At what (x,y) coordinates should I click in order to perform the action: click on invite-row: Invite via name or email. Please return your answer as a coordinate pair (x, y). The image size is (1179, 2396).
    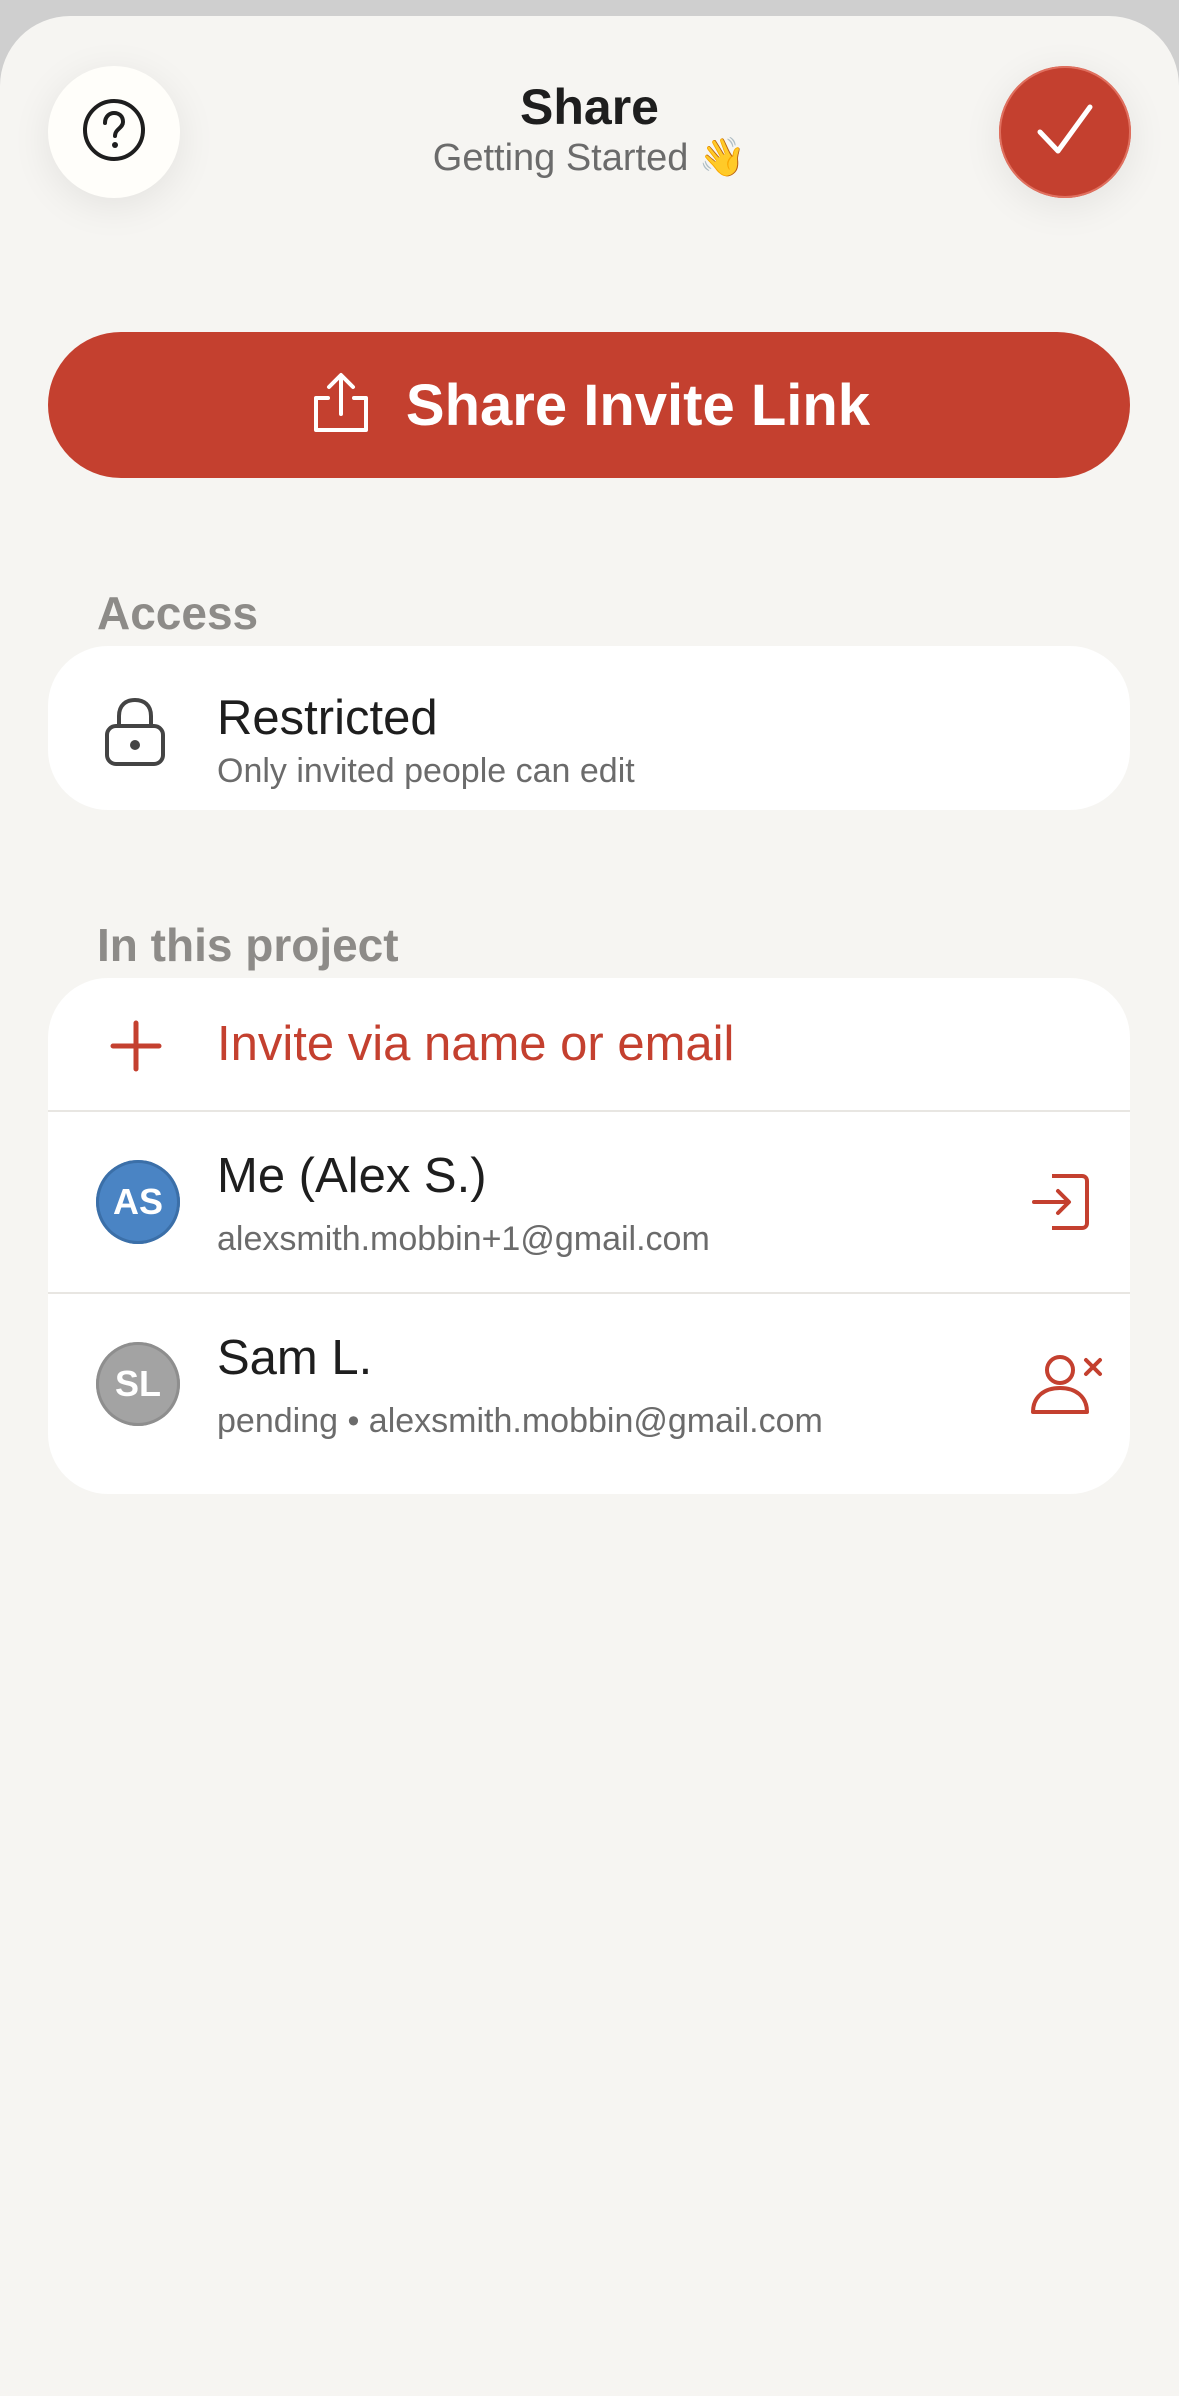
    Looking at the image, I should click on (589, 1044).